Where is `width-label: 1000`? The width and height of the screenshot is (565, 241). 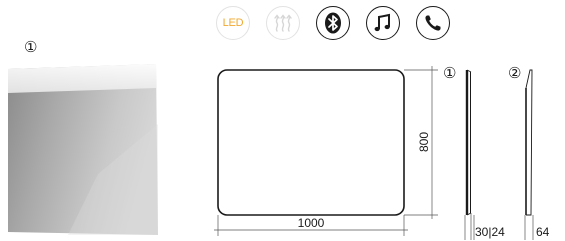
width-label: 1000 is located at coordinates (311, 223).